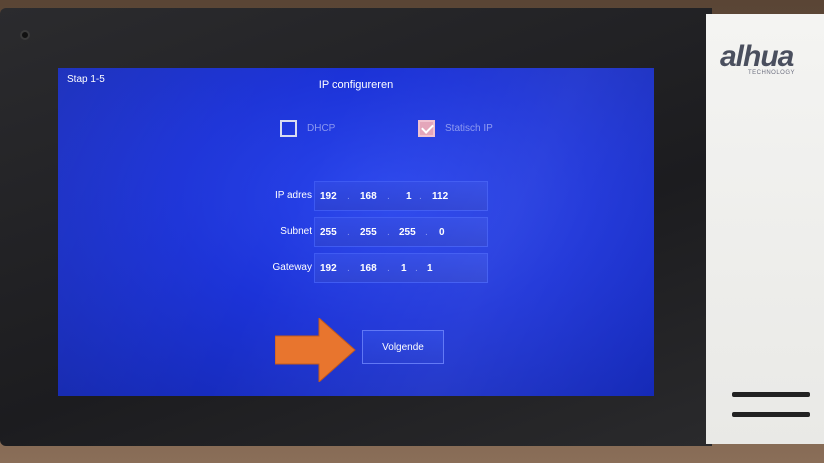  I want to click on ip-octet-1: 192, so click(328, 196).